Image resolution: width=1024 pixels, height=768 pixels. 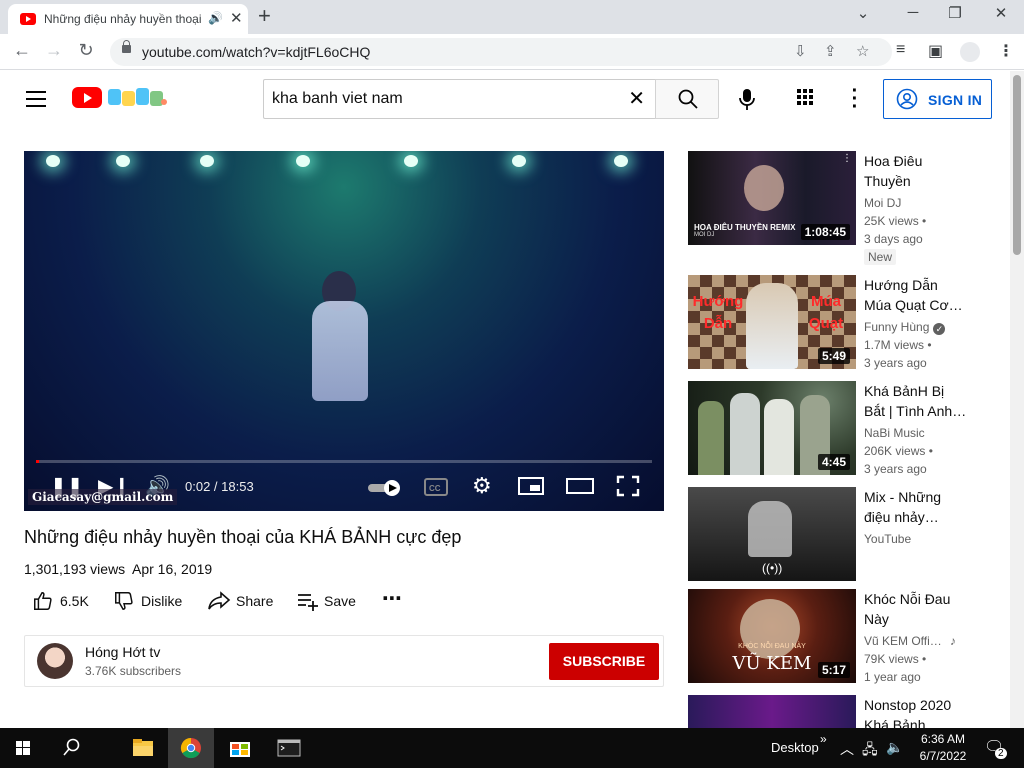 What do you see at coordinates (897, 327) in the screenshot?
I see `rec-channel-name: Funny Hùng` at bounding box center [897, 327].